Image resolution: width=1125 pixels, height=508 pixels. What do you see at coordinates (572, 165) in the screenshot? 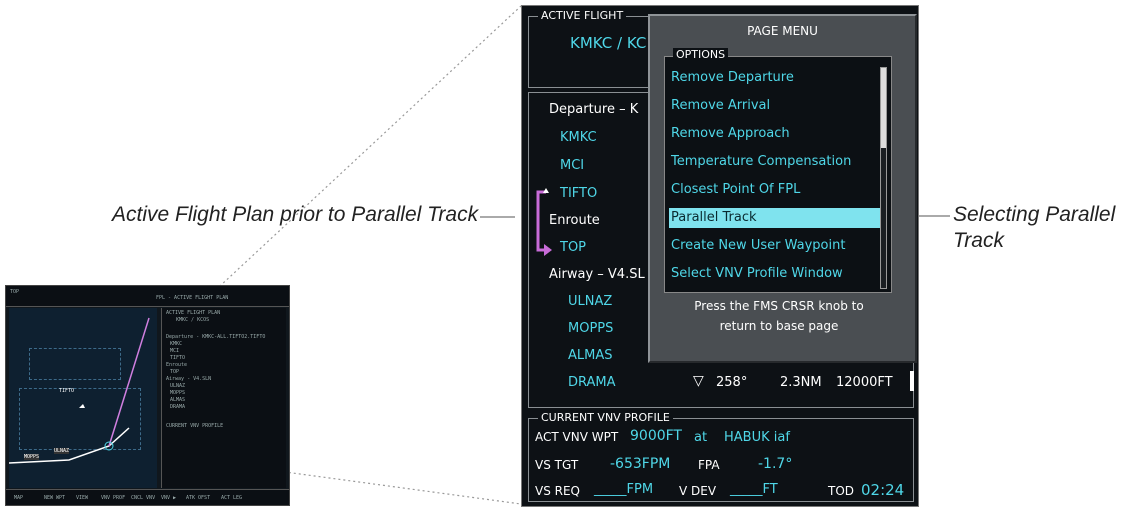
I see `wpt-mci: MCI` at bounding box center [572, 165].